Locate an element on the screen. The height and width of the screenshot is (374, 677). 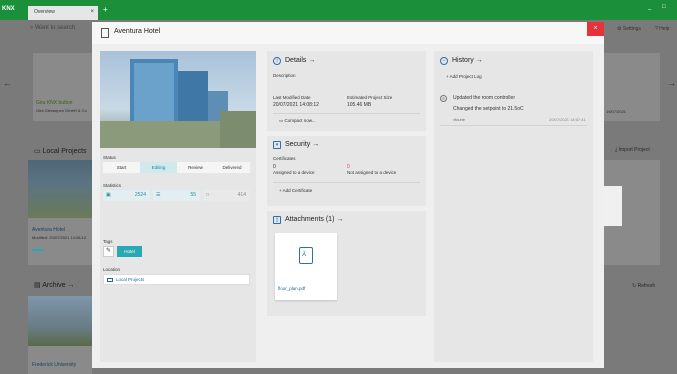
project-card-right is located at coordinates (632, 212).